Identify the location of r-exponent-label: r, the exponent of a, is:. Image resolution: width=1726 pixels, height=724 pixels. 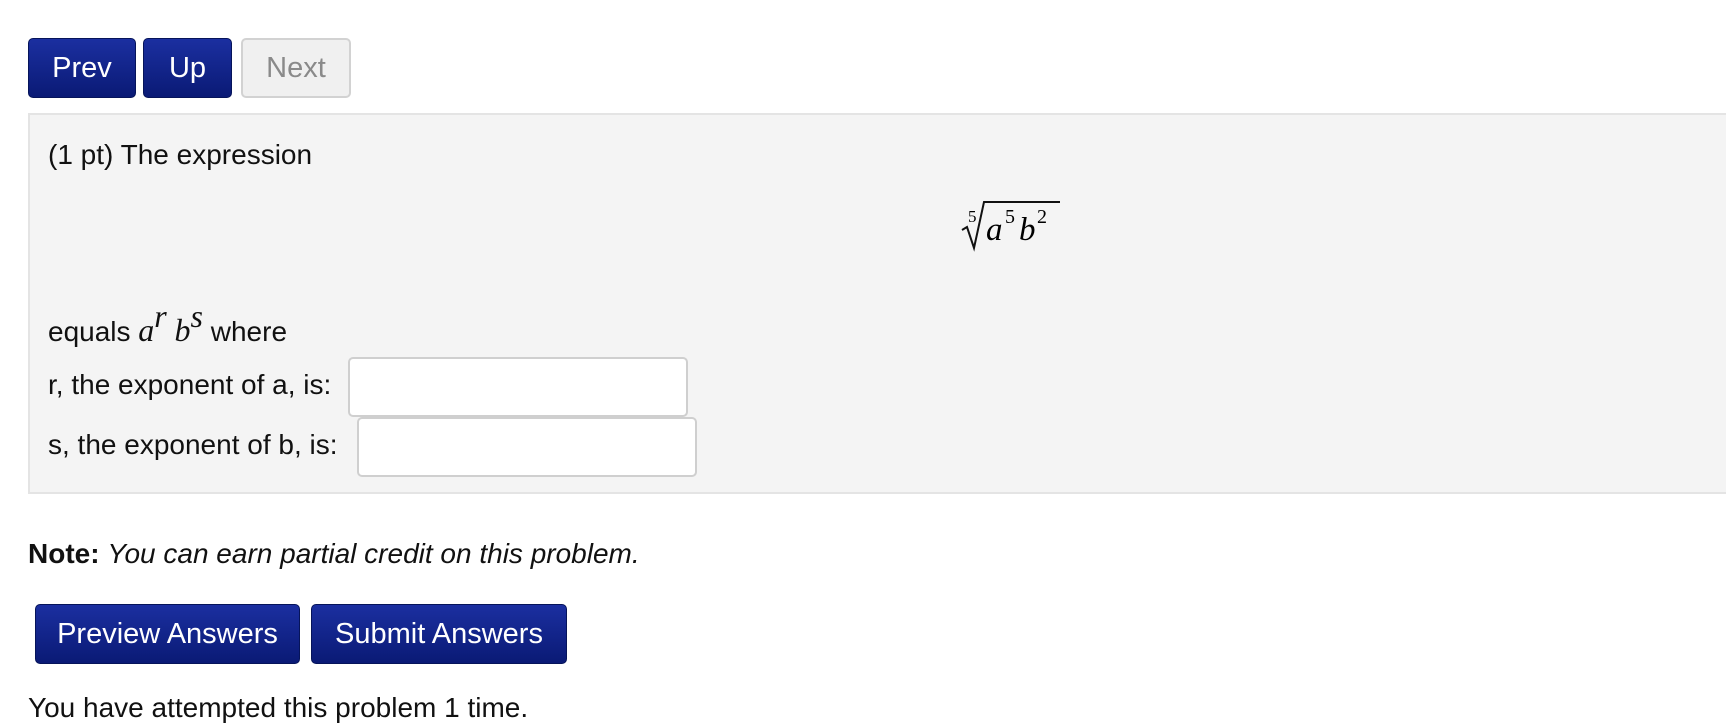
(190, 384).